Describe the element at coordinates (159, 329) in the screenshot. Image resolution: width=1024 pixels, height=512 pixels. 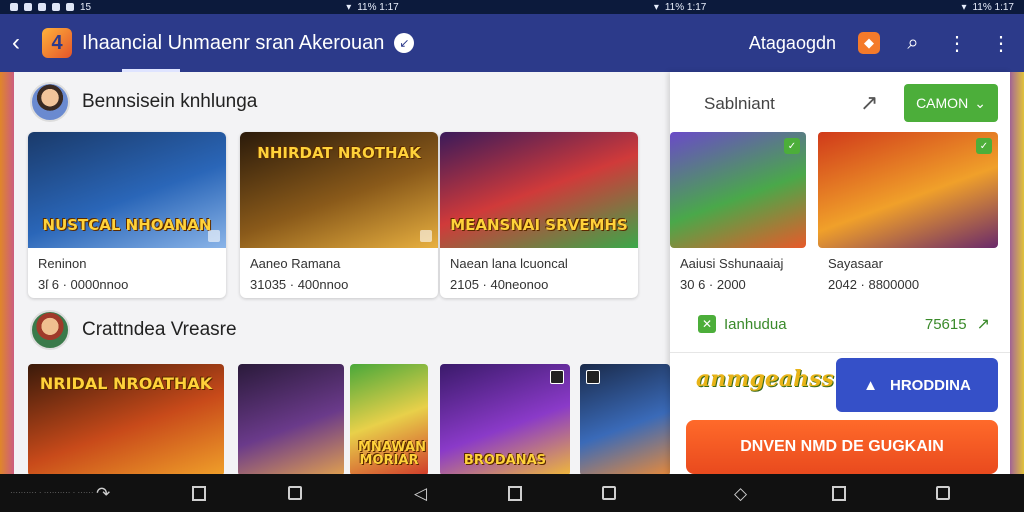
I see `section-title: Crattndea Vreasre` at that location.